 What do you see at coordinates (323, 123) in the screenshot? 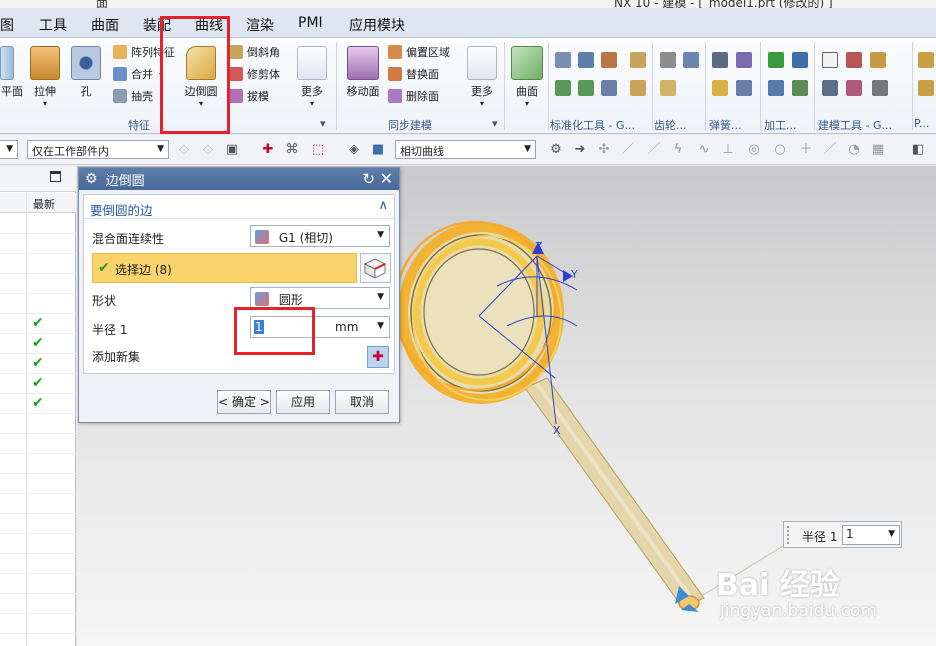
I see `group-feature-expand-icon: ▾` at bounding box center [323, 123].